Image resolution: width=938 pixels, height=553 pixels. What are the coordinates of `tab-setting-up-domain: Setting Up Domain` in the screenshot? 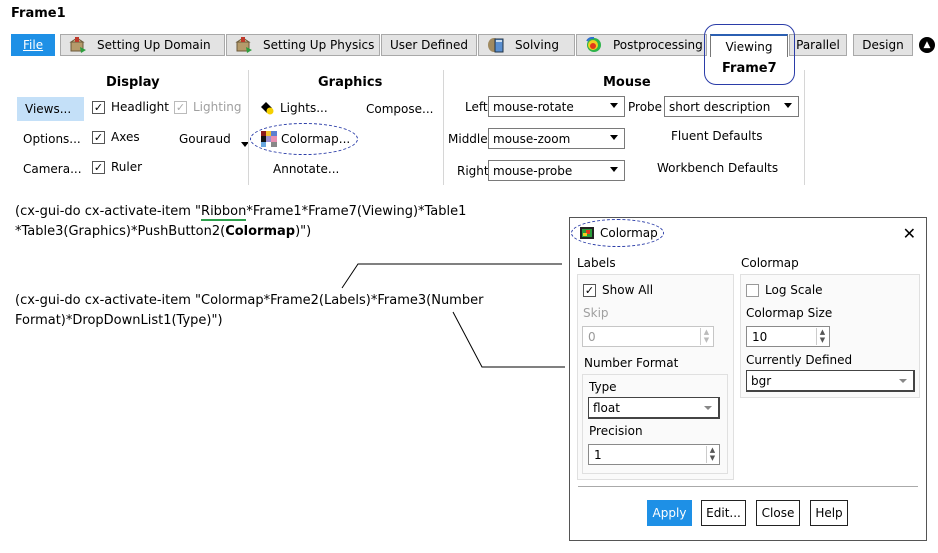 It's located at (142, 45).